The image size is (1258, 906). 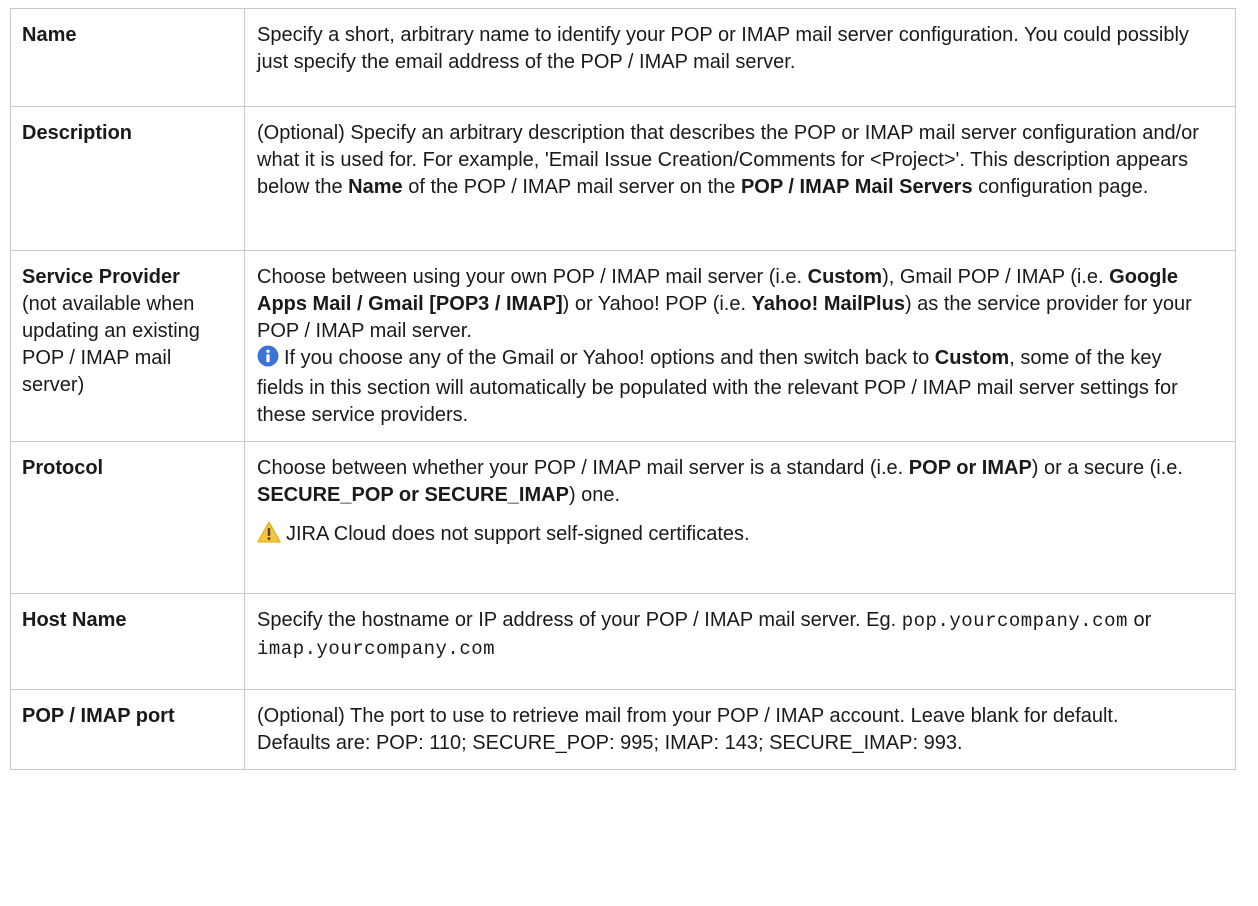 What do you see at coordinates (127, 57) in the screenshot?
I see `field-cell: Name` at bounding box center [127, 57].